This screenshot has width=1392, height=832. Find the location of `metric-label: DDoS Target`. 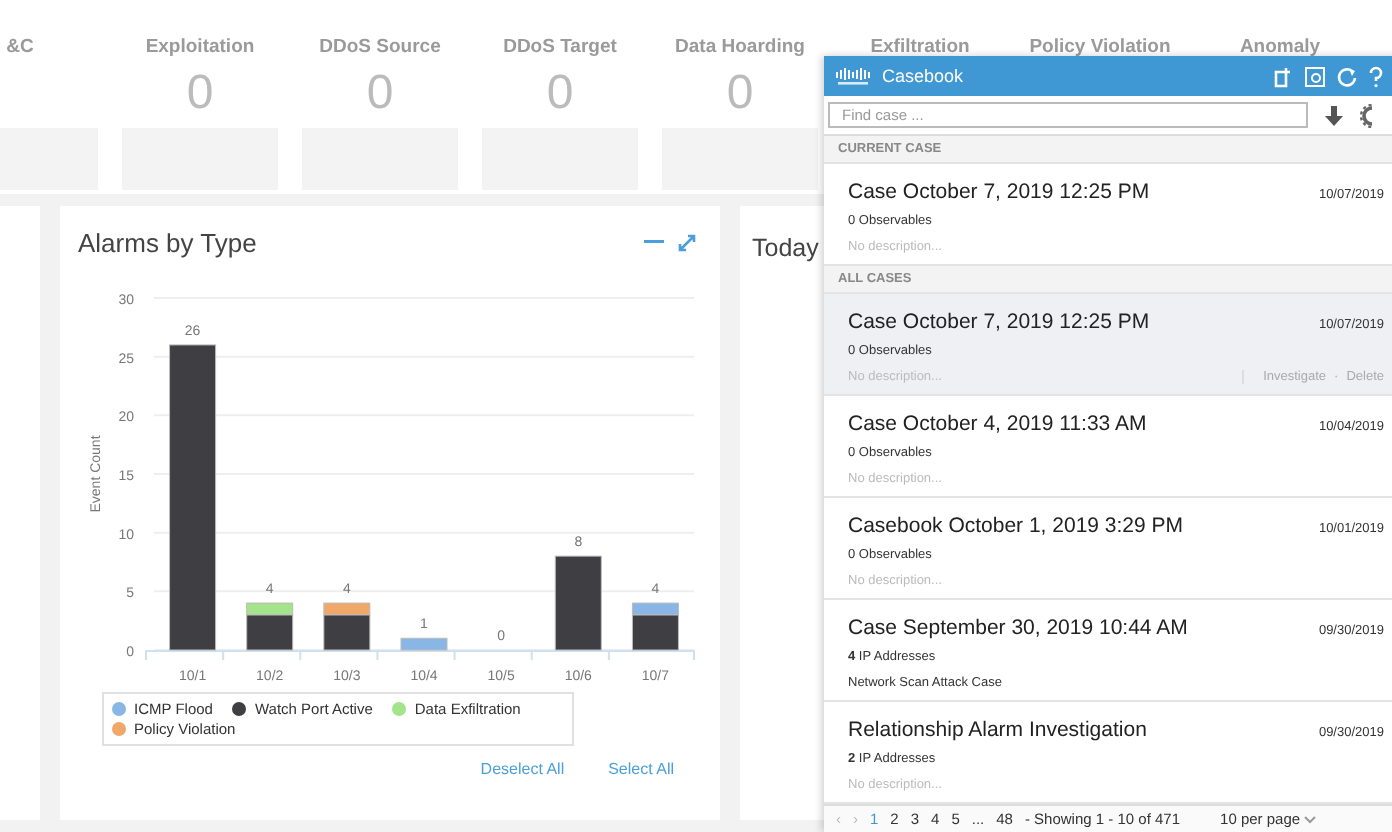

metric-label: DDoS Target is located at coordinates (560, 47).